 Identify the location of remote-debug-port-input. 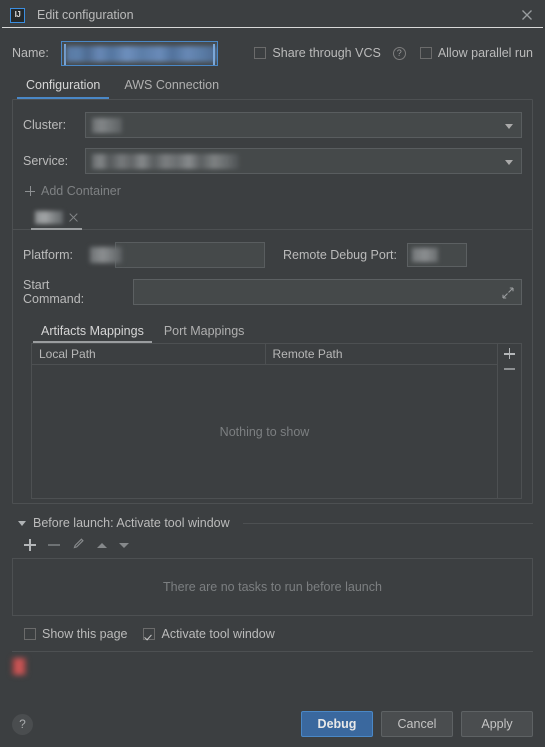
(436, 255).